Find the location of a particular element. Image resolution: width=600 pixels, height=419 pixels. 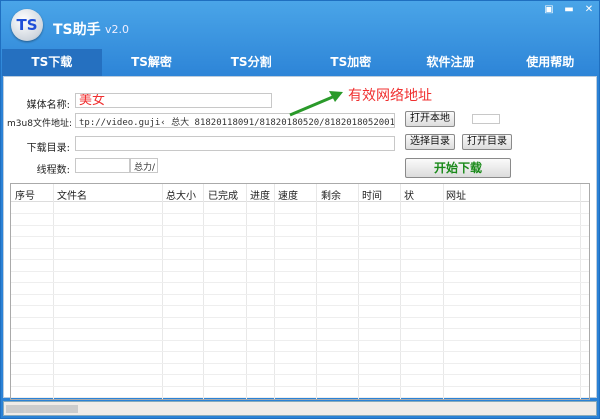

col-header: 时间 is located at coordinates (372, 194).